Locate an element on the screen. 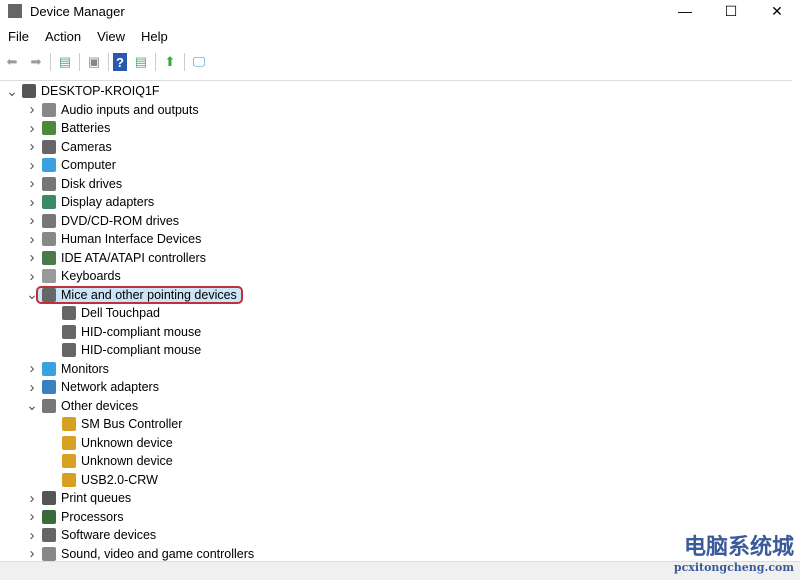 The height and width of the screenshot is (580, 800). tree-item-label: Sound, video and game controllers is located at coordinates (158, 553).